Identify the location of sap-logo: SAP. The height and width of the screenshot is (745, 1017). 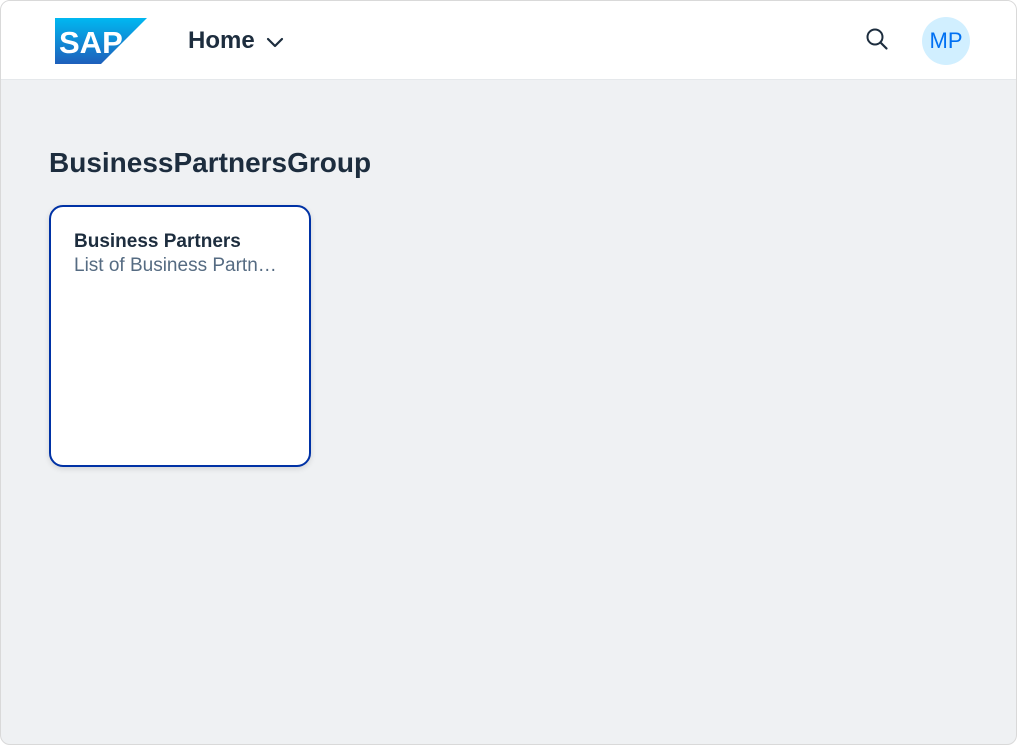
(101, 41).